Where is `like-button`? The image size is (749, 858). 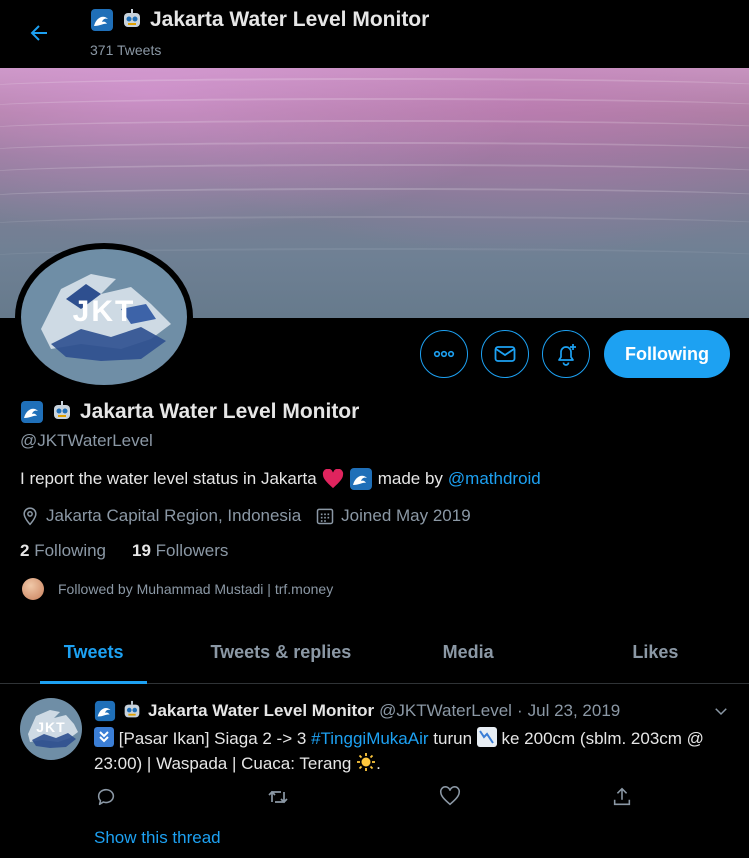
like-button is located at coordinates (450, 797).